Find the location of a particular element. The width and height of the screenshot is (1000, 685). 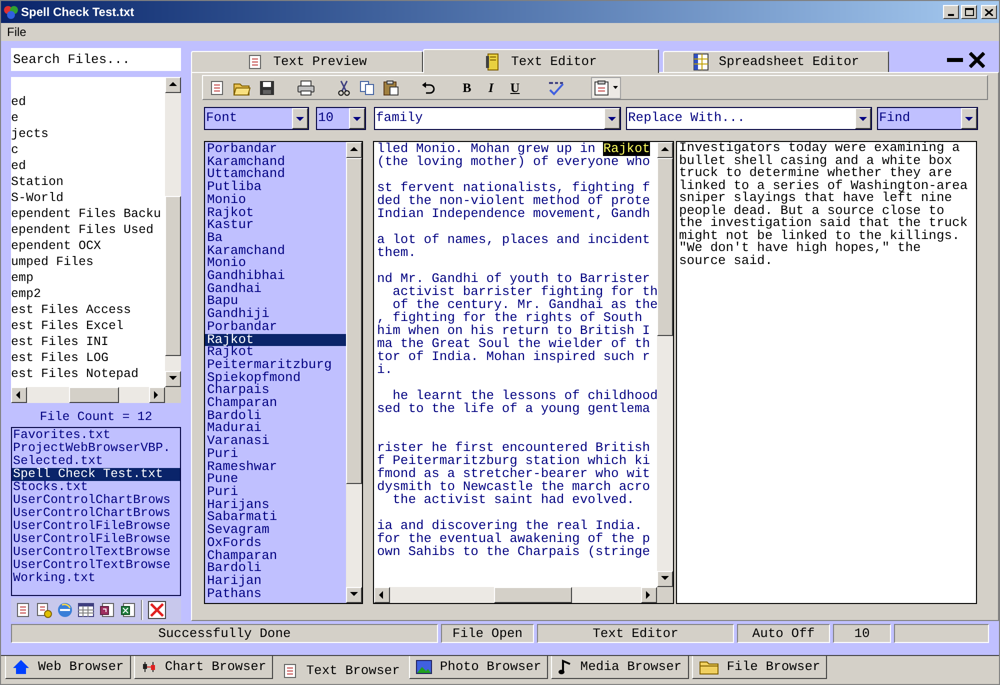

word-item: Rameshwar is located at coordinates (275, 467).